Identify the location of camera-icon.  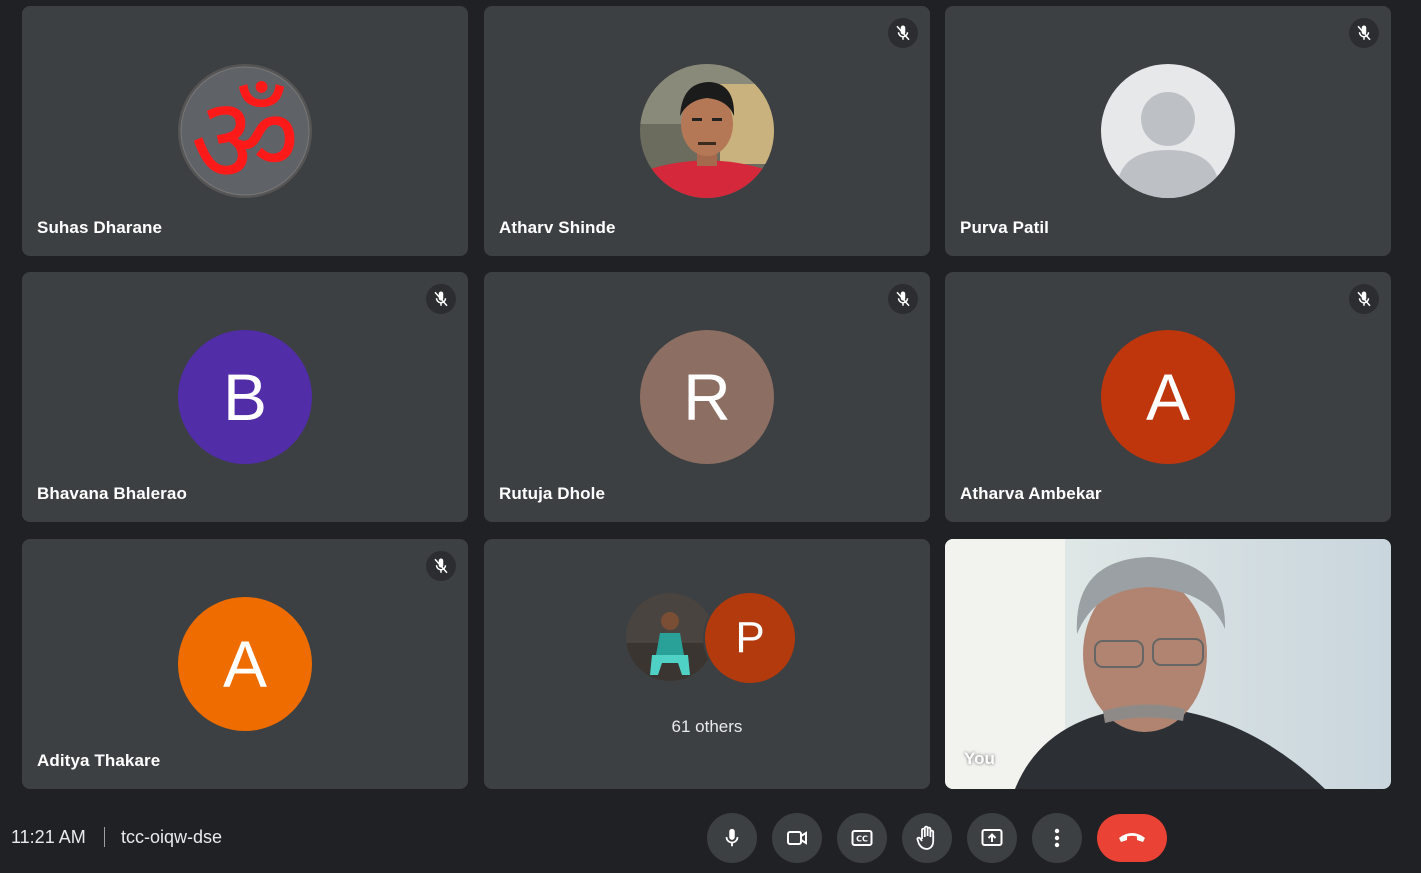
(797, 838).